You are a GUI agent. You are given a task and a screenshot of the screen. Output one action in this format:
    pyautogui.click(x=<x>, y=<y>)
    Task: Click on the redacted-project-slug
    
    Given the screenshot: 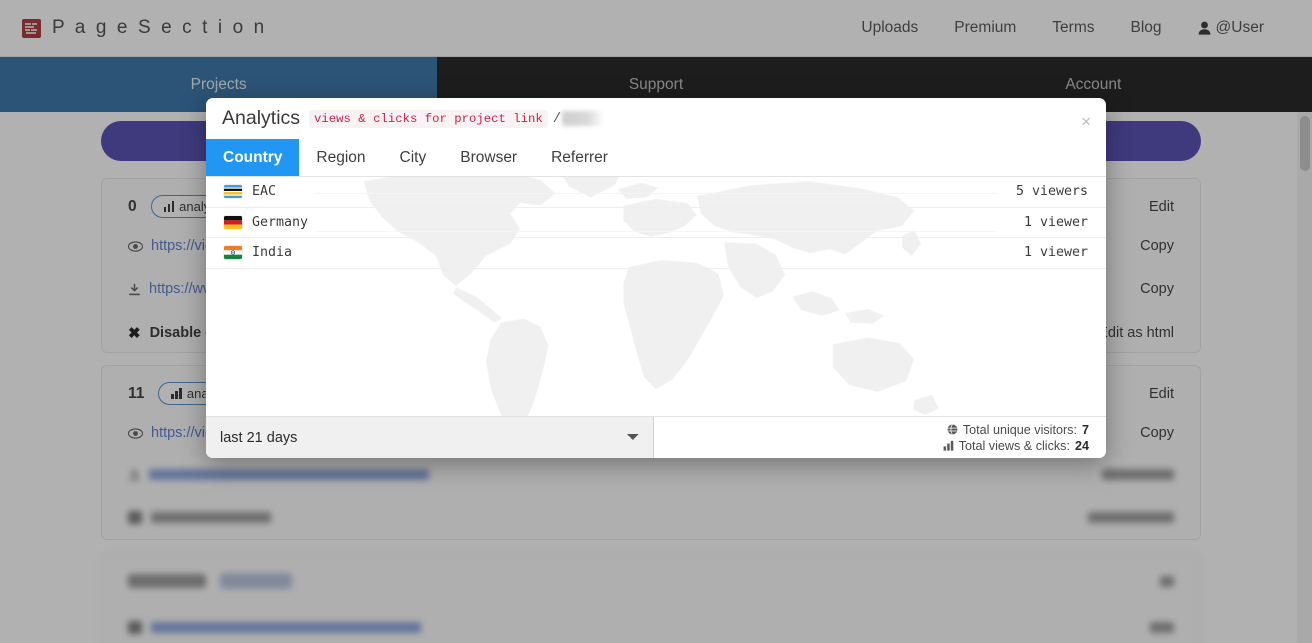 What is the action you would take?
    pyautogui.click(x=583, y=118)
    